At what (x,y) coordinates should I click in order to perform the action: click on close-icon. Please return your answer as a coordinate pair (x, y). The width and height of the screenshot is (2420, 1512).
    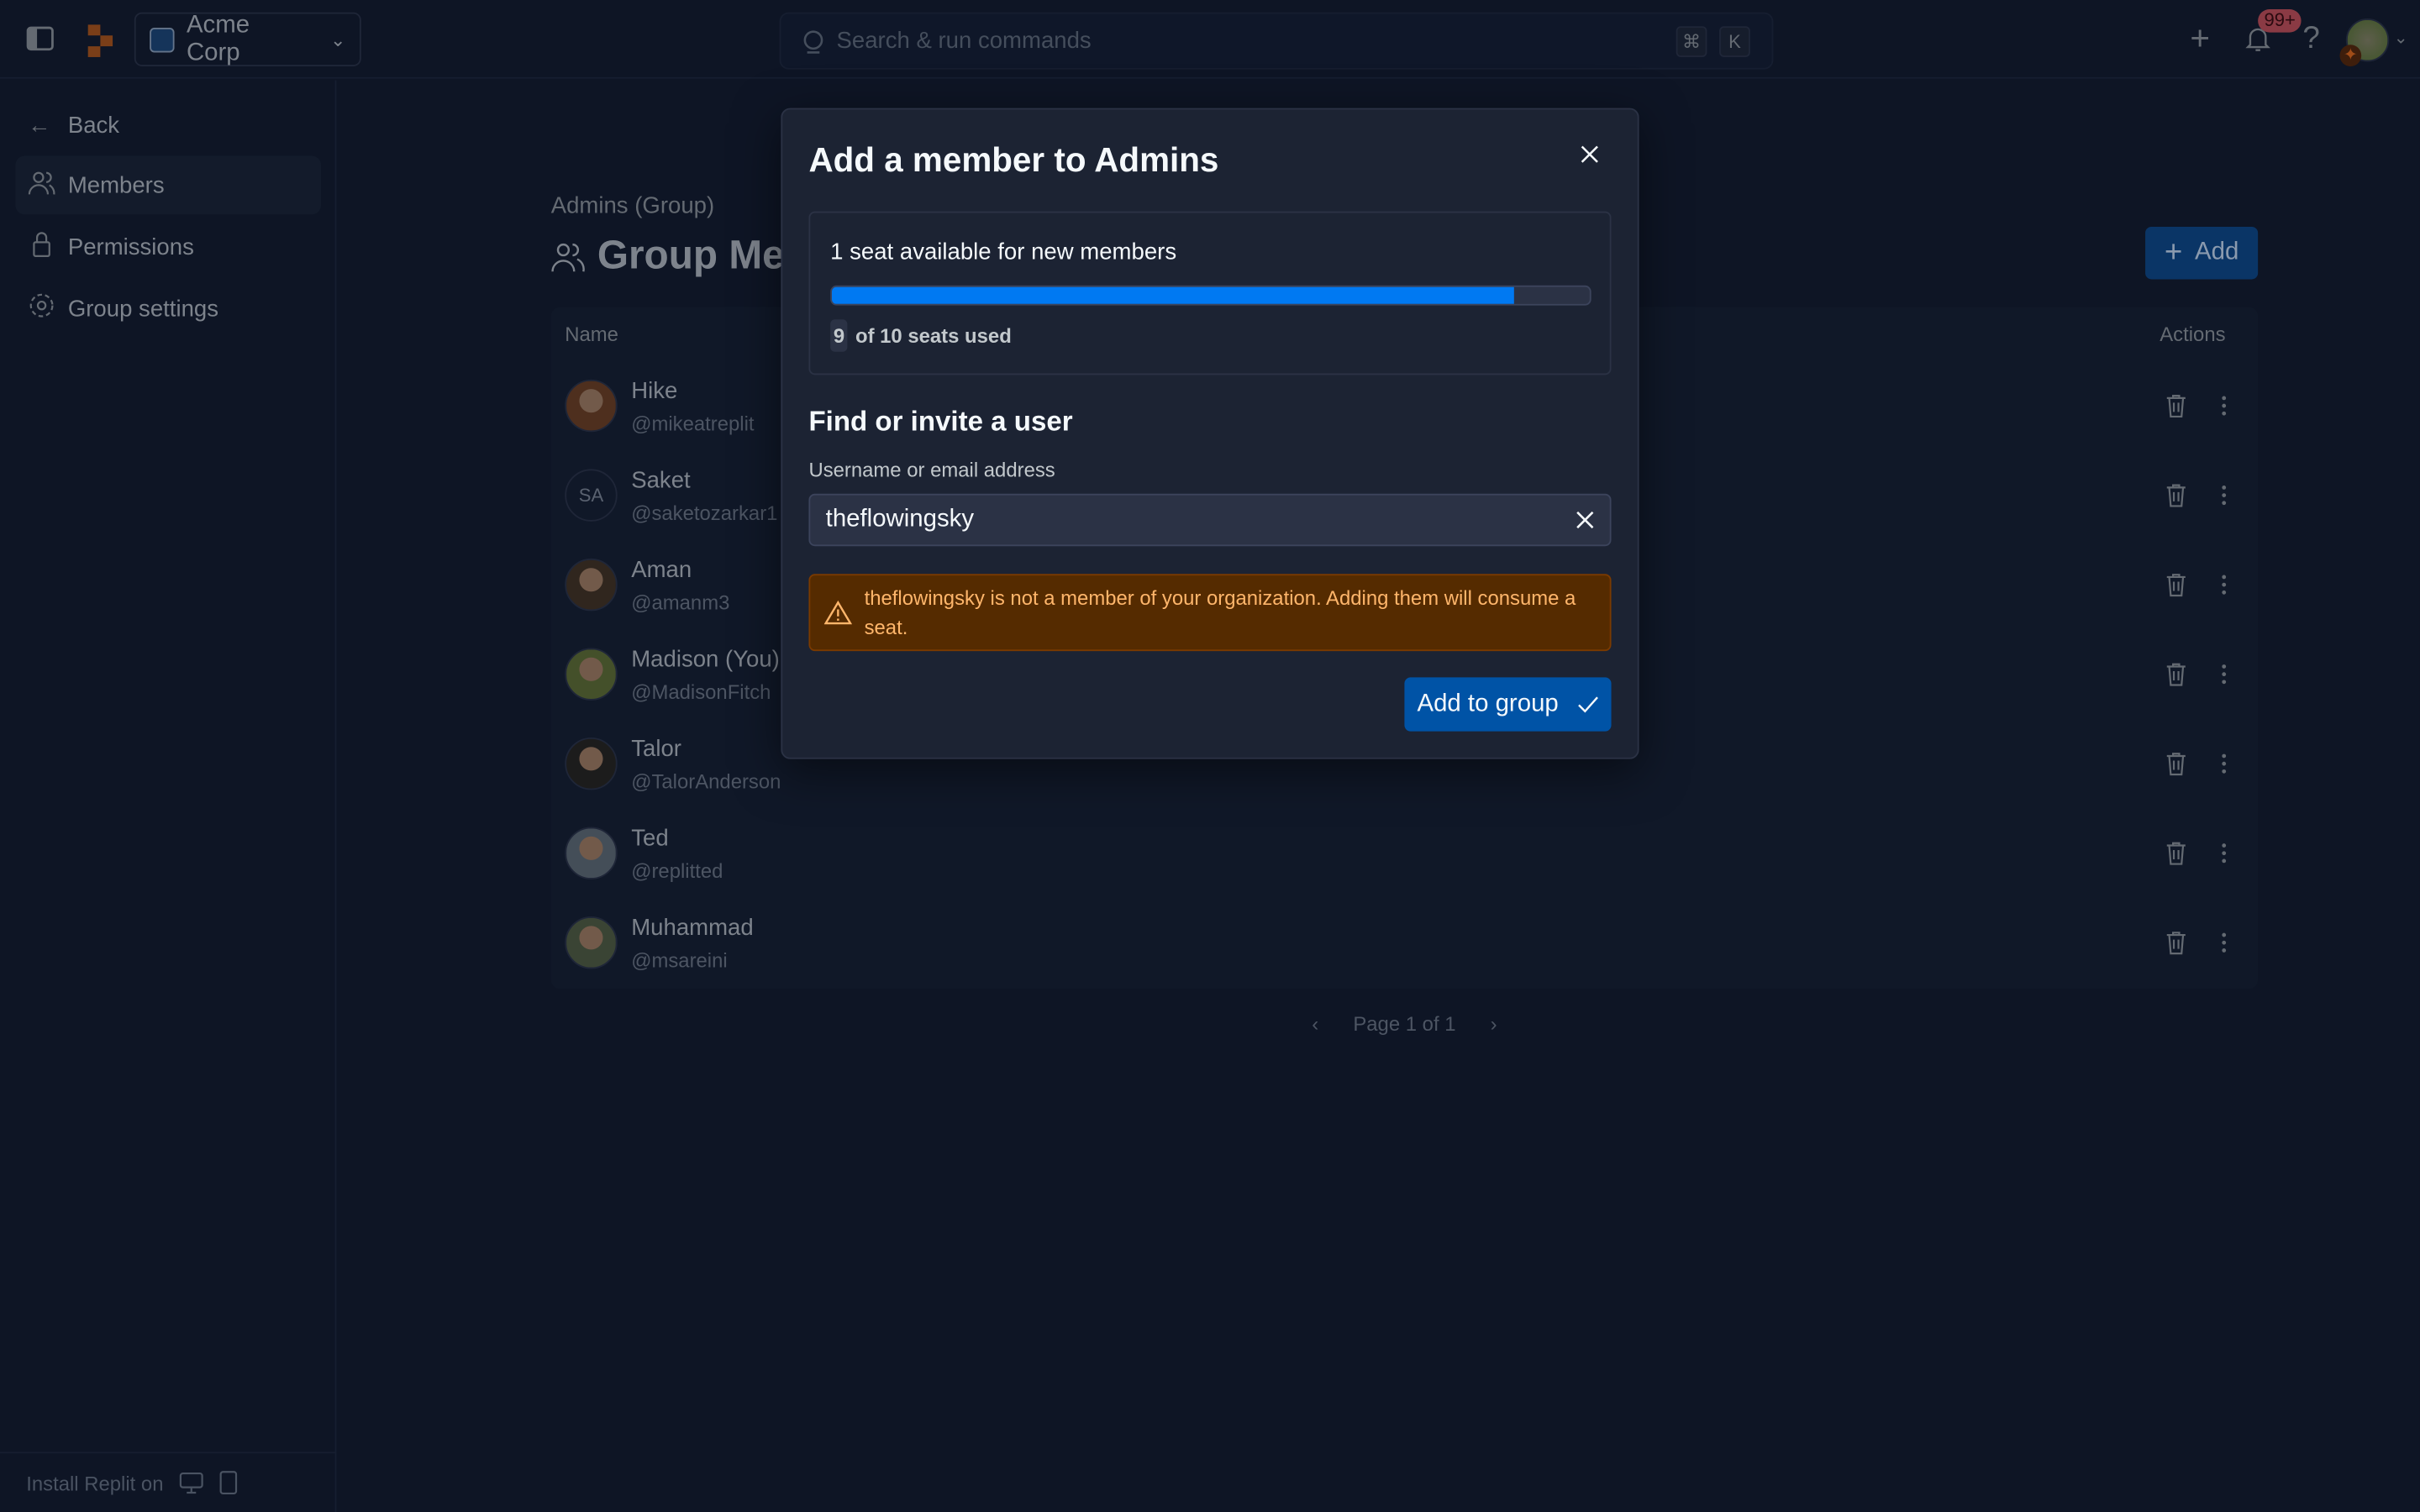
    Looking at the image, I should click on (1590, 158).